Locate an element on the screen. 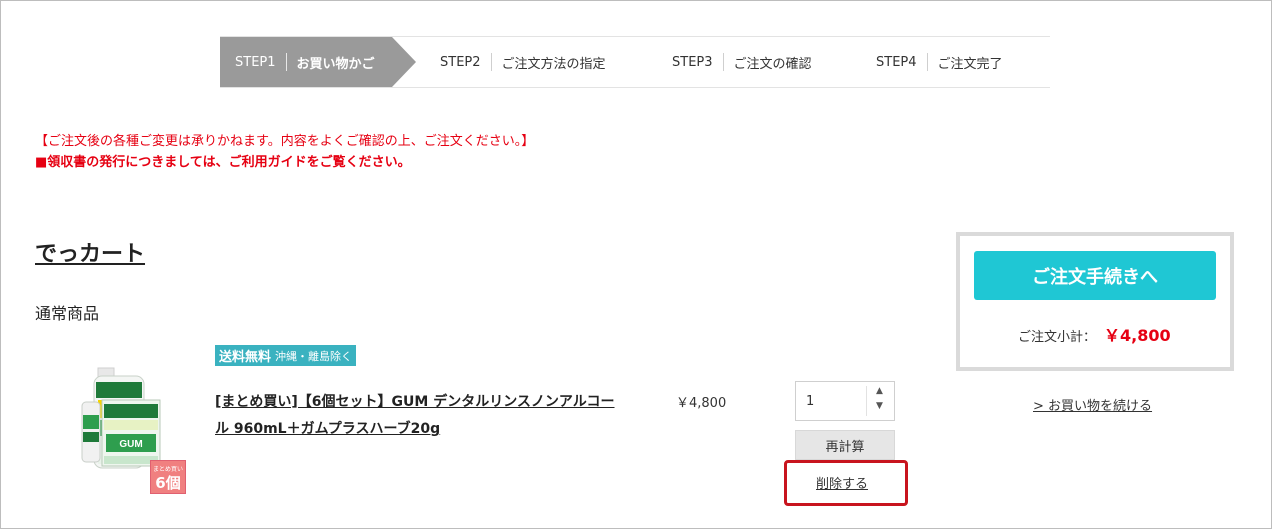 The height and width of the screenshot is (529, 1272). bulk-count-badge: まとめ買い 6個 is located at coordinates (168, 477).